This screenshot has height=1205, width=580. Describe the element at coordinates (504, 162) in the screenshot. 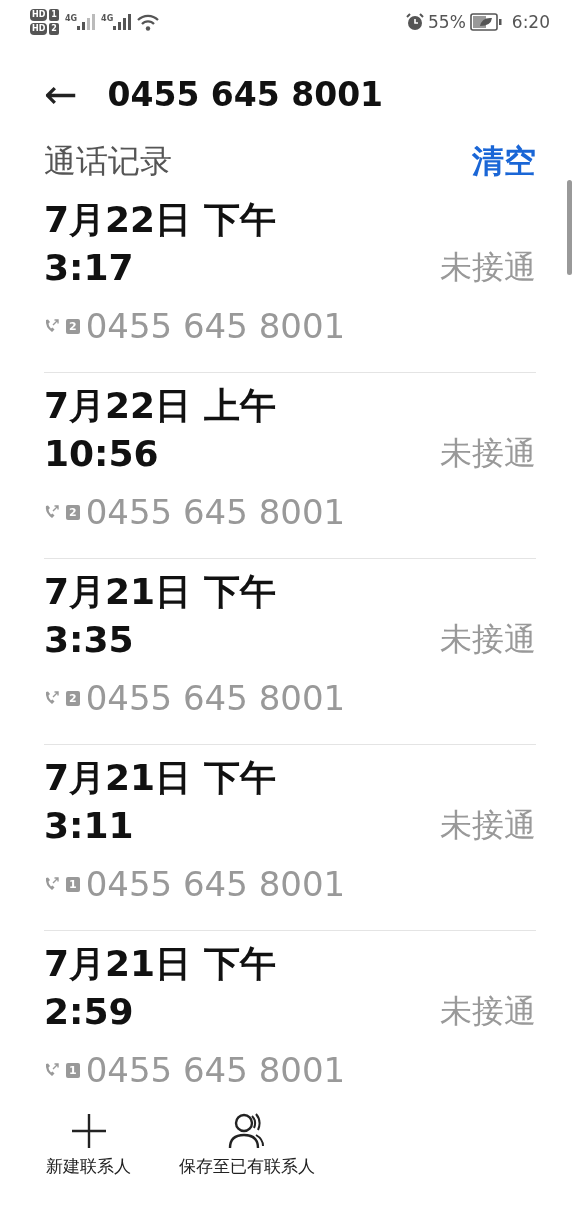

I see `clear-button: 清空` at that location.